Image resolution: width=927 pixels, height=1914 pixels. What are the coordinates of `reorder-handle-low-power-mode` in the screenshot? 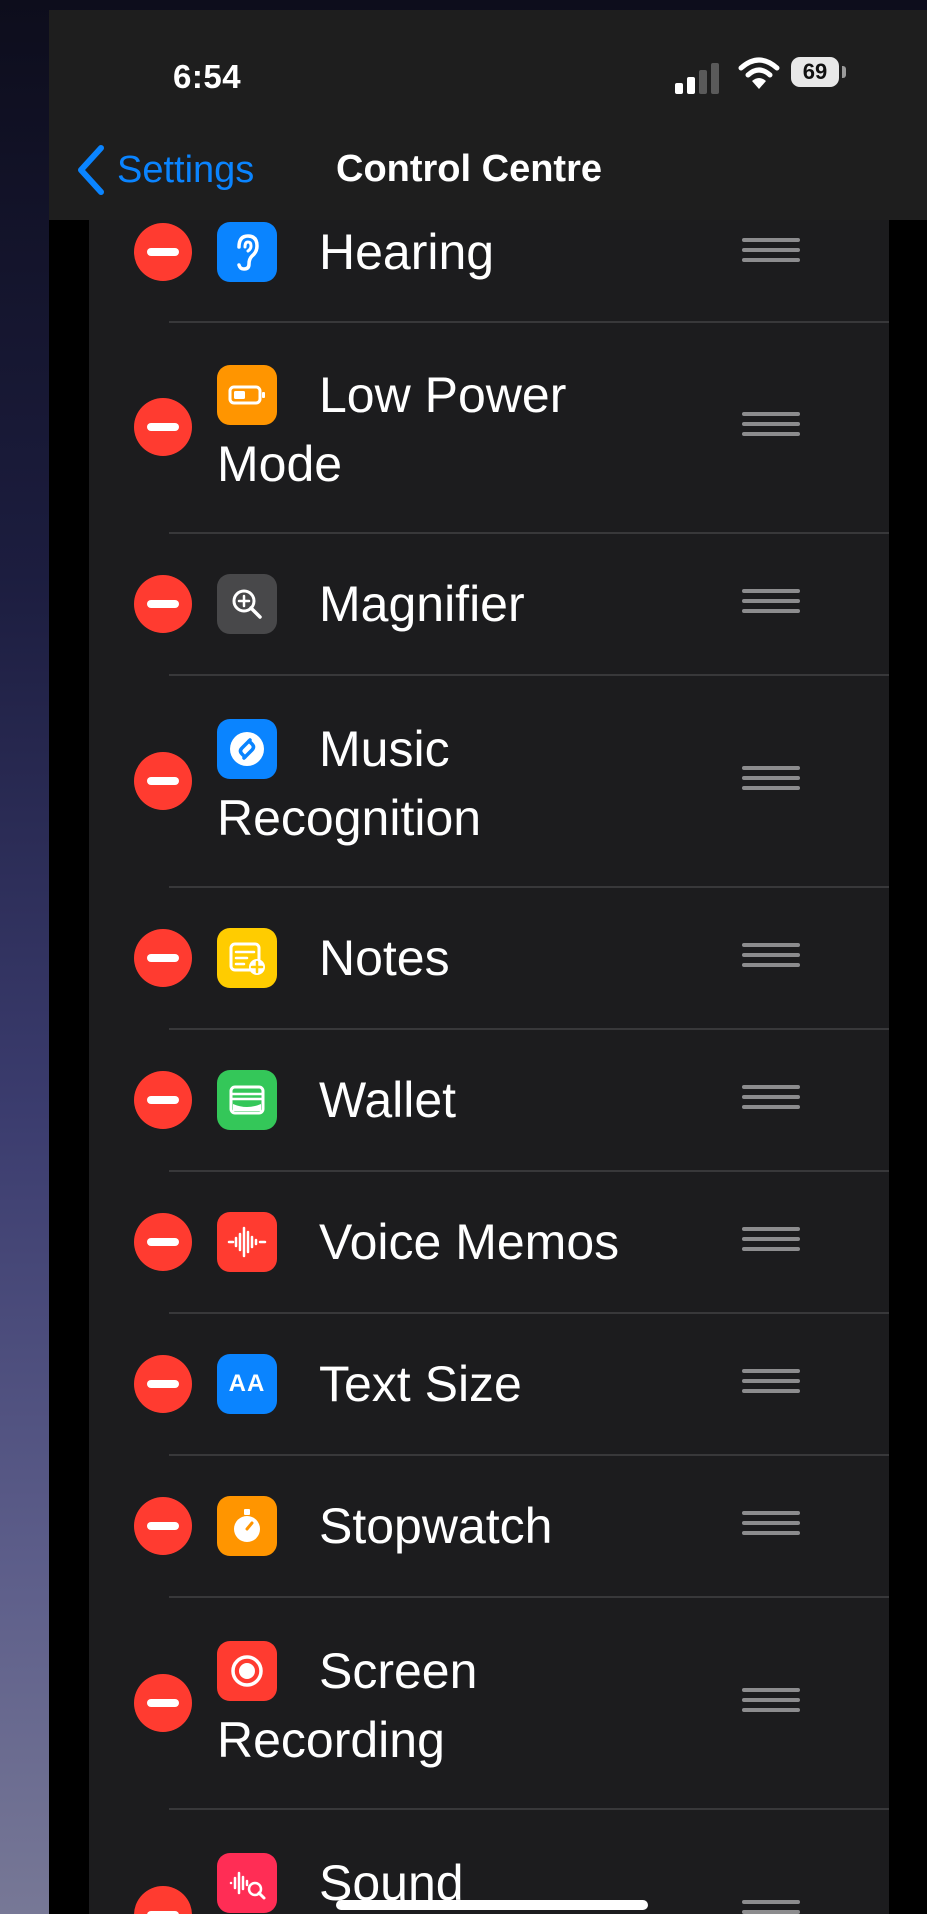 It's located at (771, 428).